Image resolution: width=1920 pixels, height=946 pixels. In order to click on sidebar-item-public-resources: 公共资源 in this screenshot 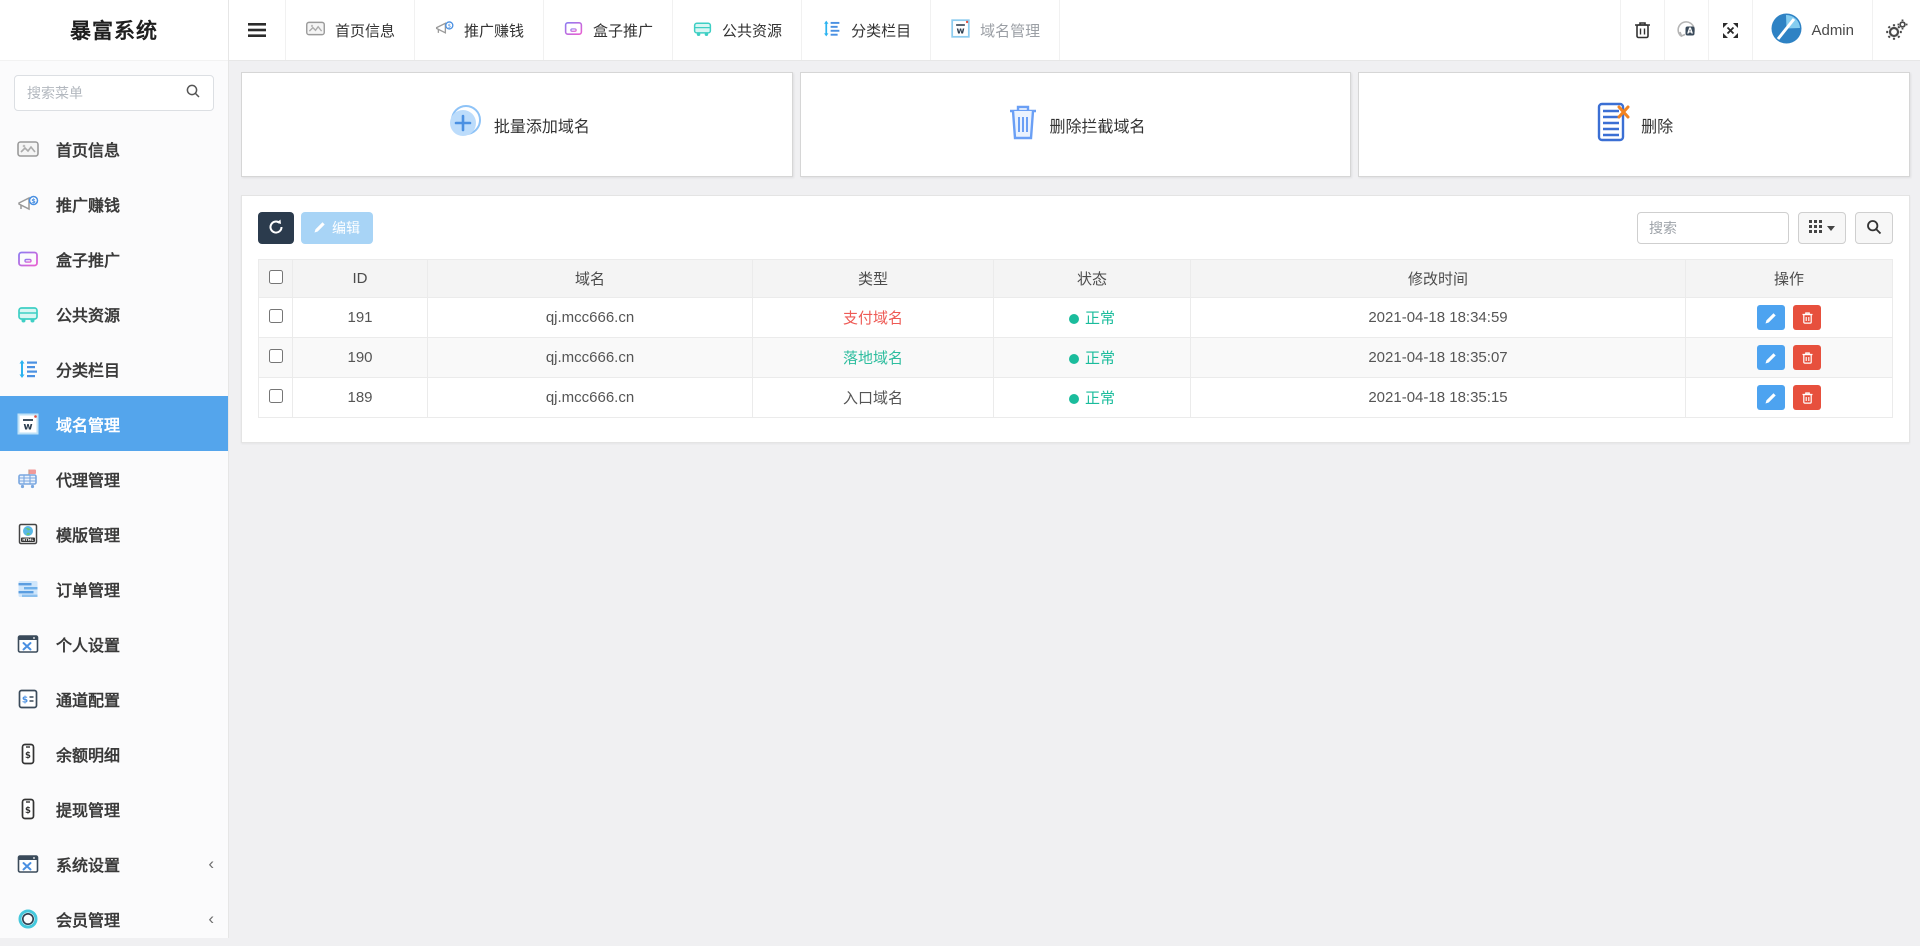, I will do `click(114, 313)`.